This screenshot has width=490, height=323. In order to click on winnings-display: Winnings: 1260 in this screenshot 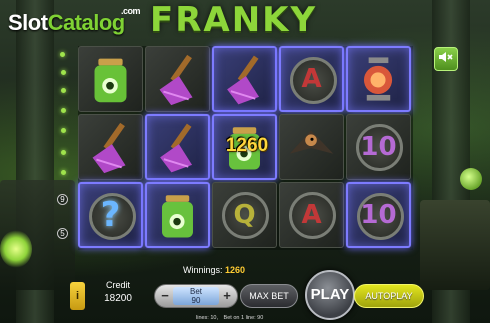, I will do `click(214, 270)`.